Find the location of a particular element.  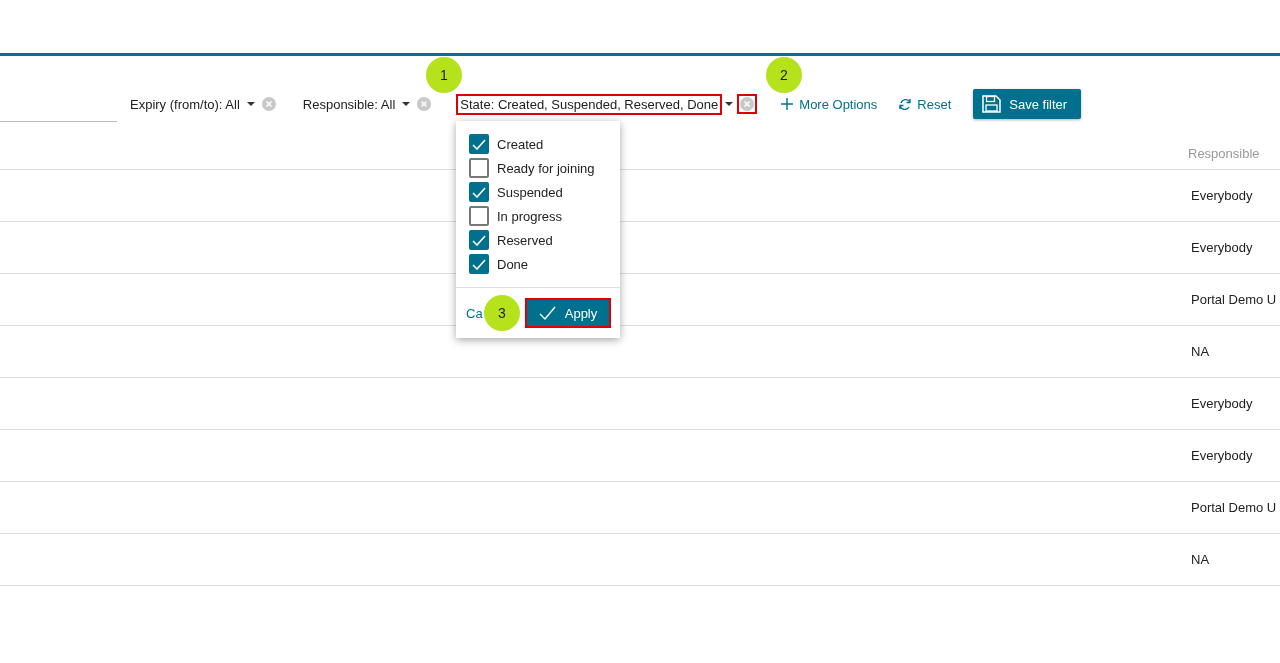

checkbox-option: In progress is located at coordinates (512, 216).